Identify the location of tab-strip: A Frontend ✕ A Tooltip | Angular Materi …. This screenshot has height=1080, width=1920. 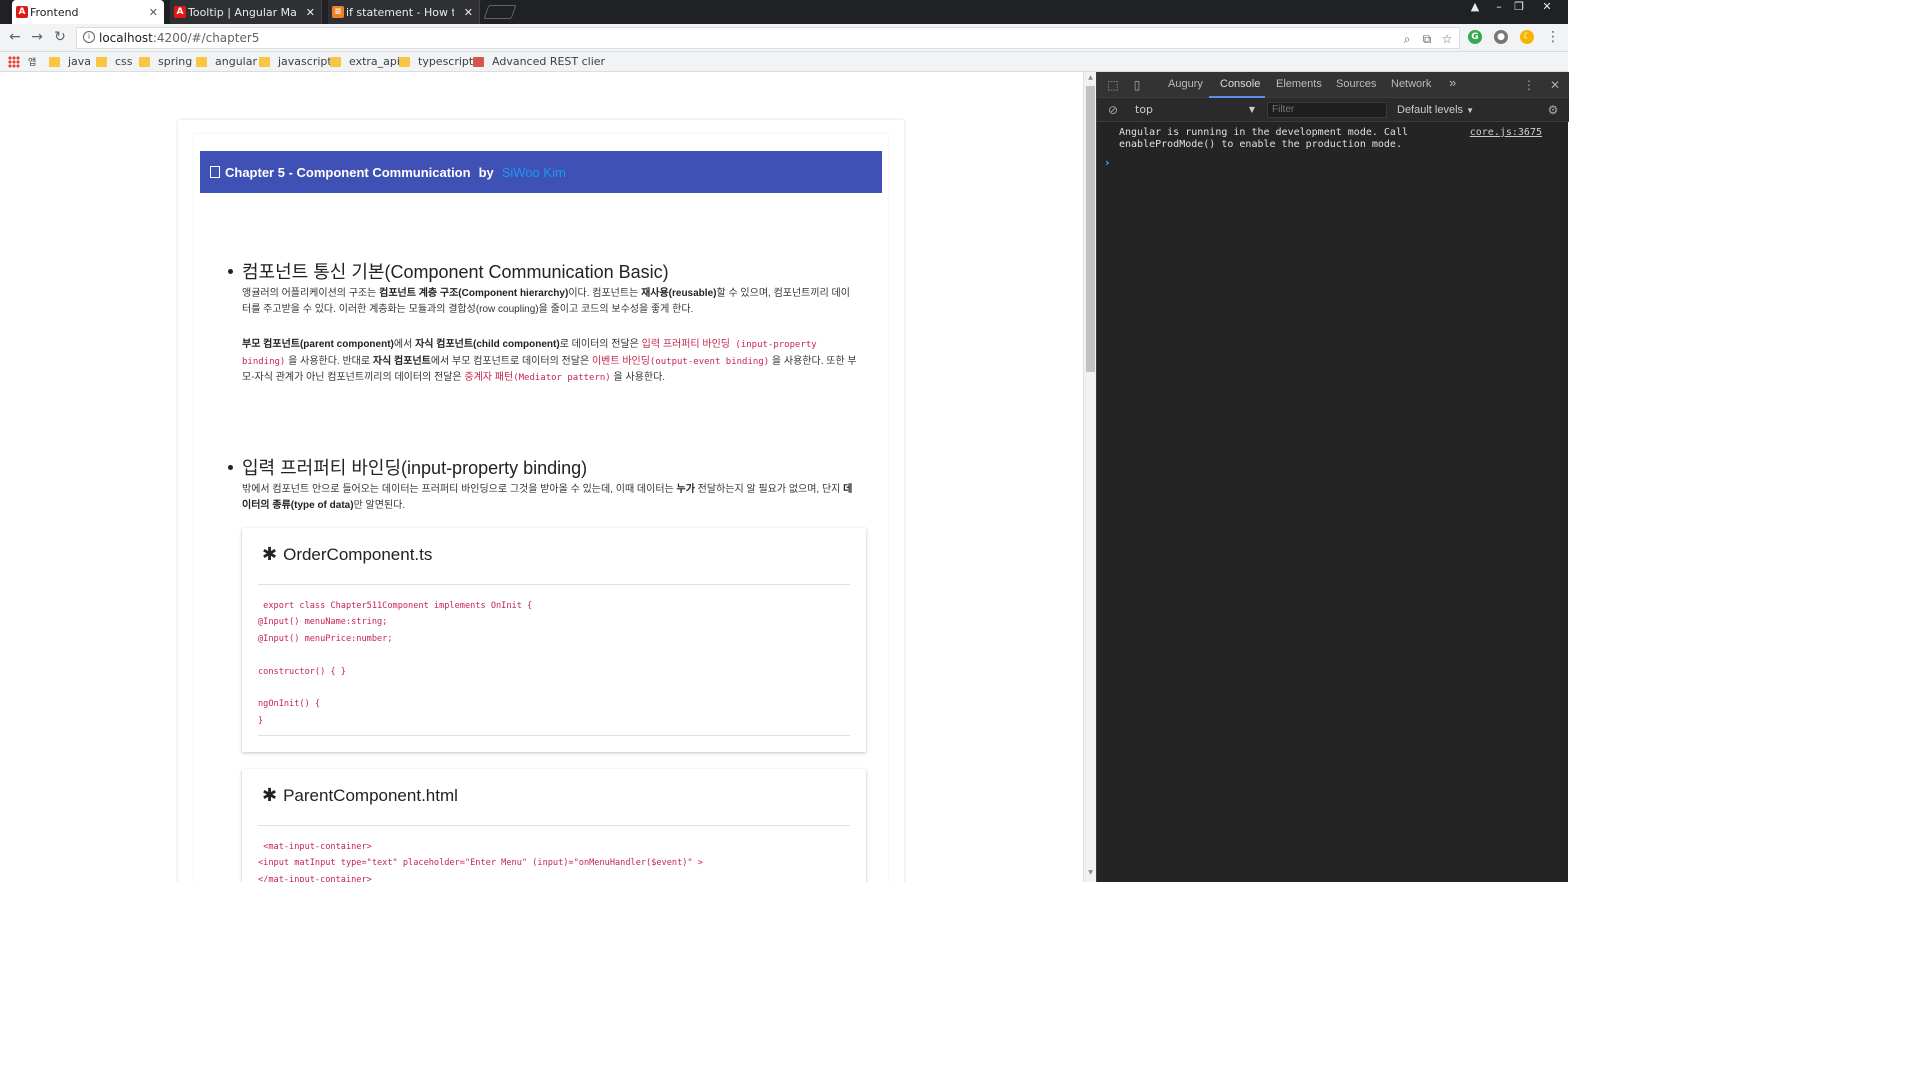
(784, 12).